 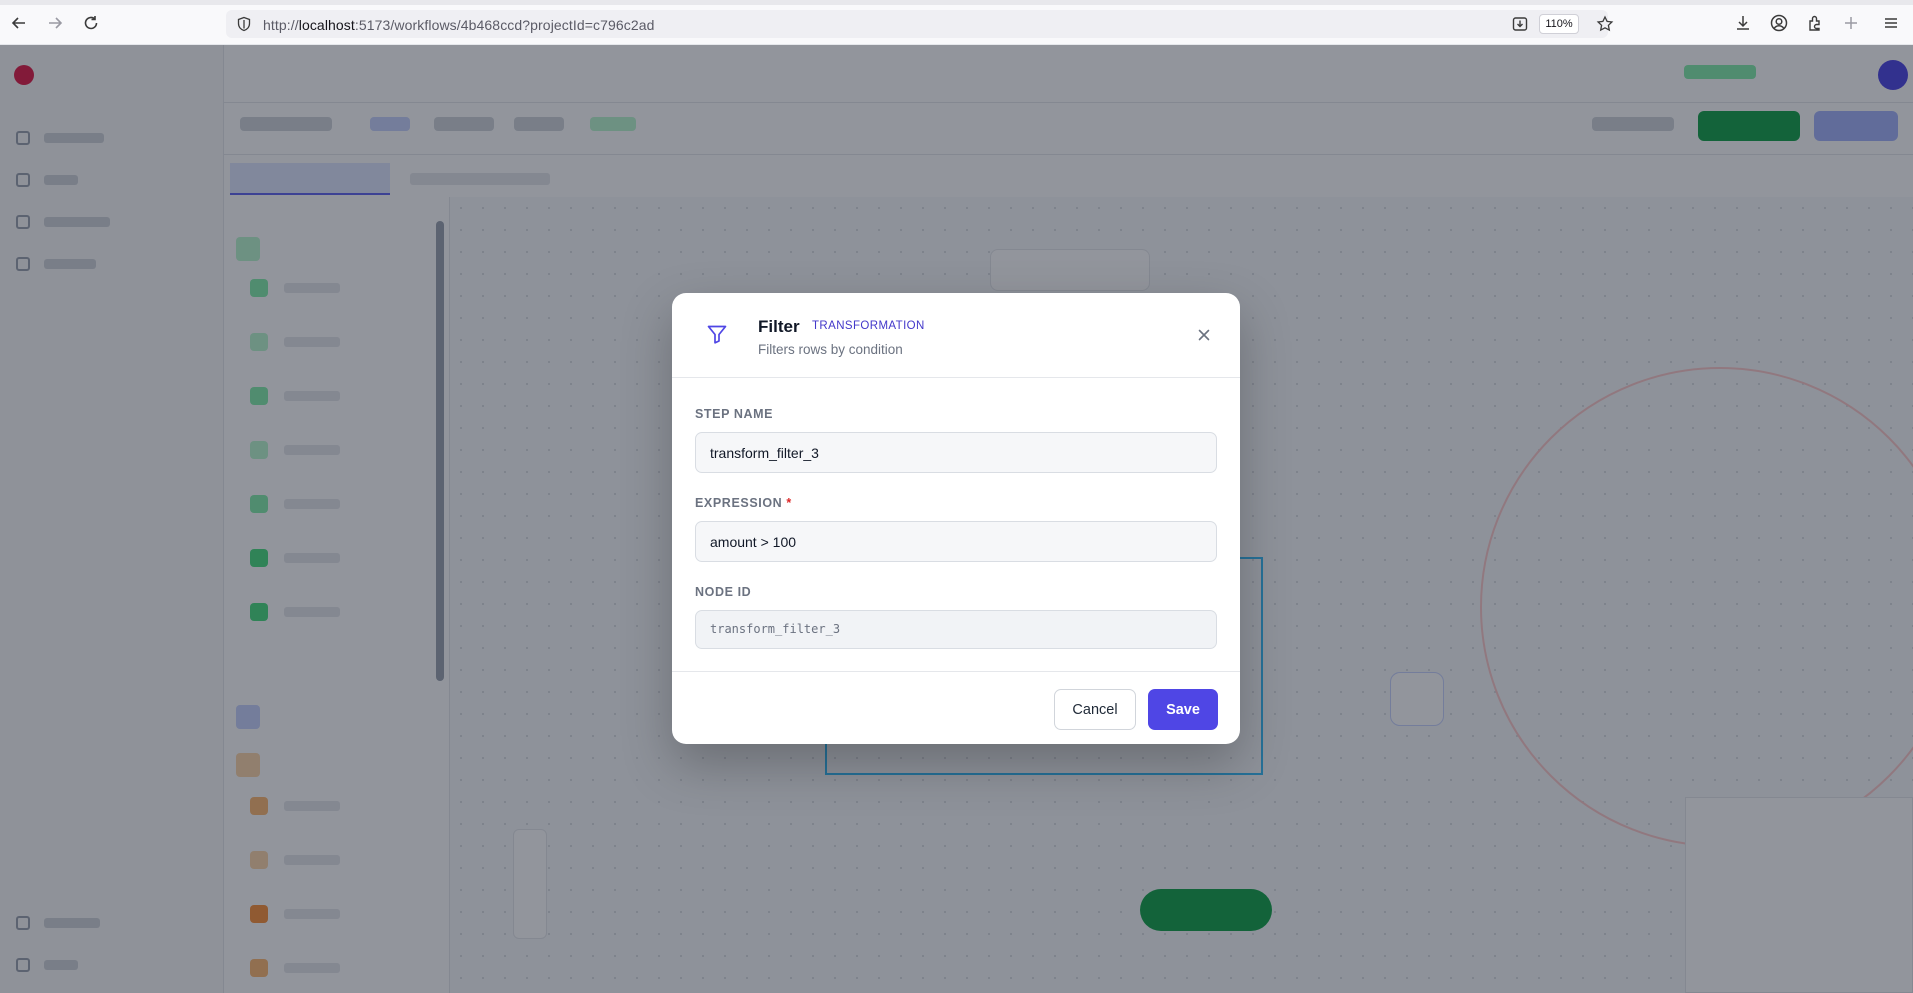 What do you see at coordinates (19, 23) in the screenshot?
I see `back-icon` at bounding box center [19, 23].